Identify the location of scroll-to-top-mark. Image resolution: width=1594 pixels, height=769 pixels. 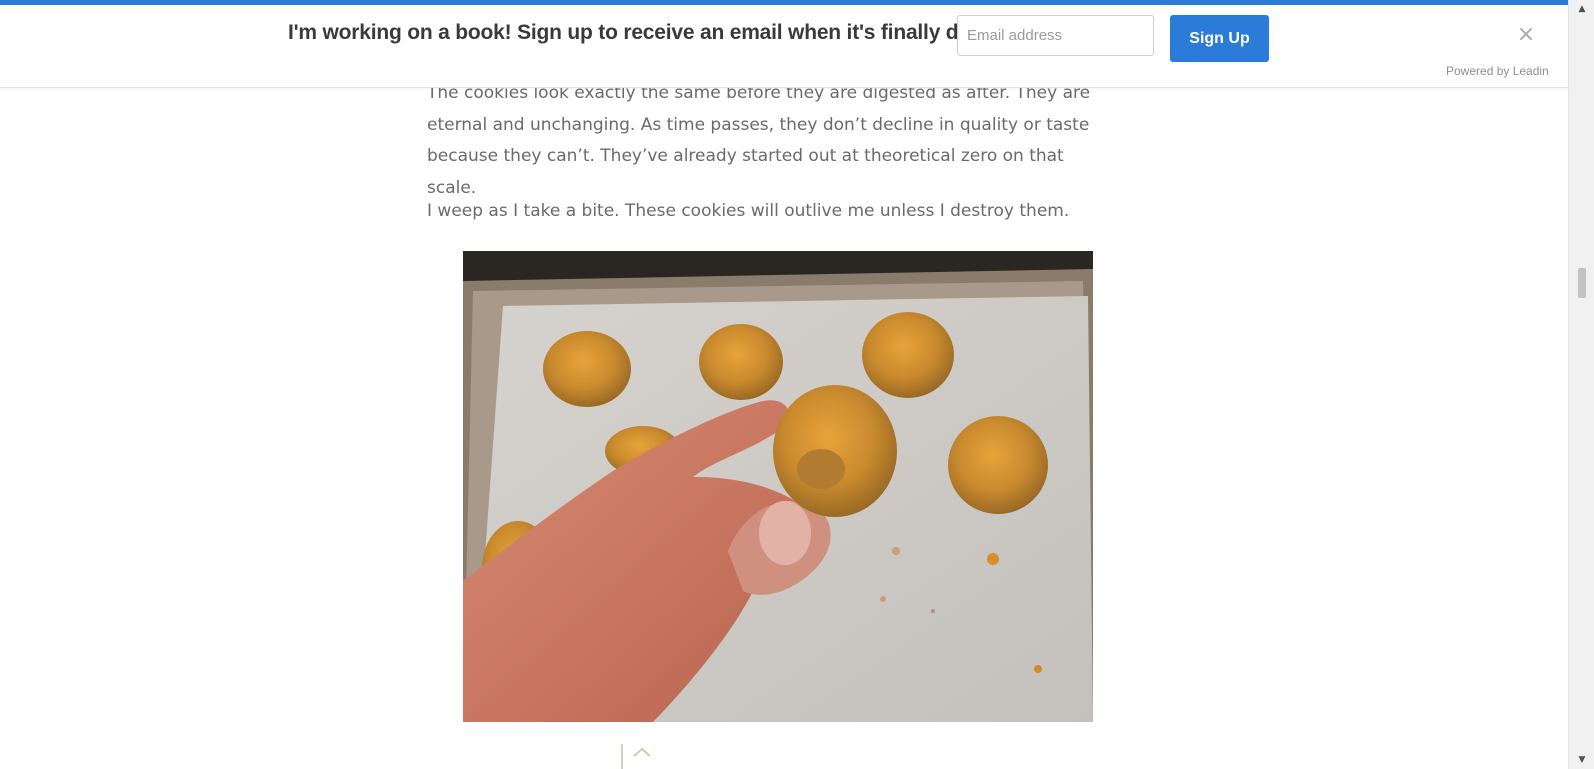
(635, 756).